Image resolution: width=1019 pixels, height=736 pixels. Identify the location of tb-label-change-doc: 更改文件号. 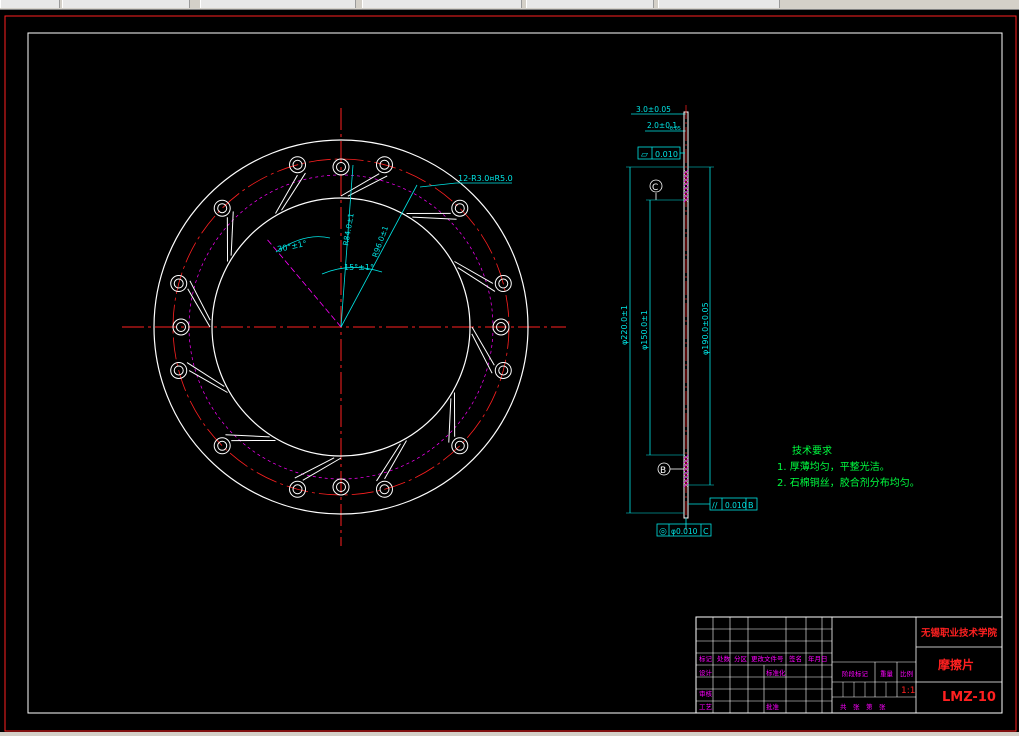
(767, 658).